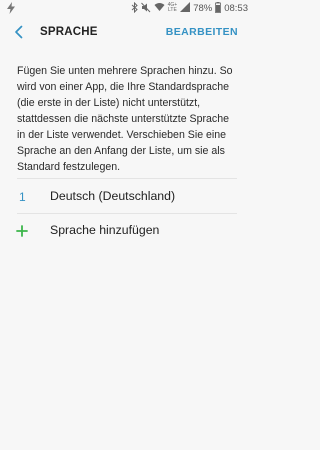 The width and height of the screenshot is (320, 450). I want to click on network-type: 4G+ LTE, so click(173, 8).